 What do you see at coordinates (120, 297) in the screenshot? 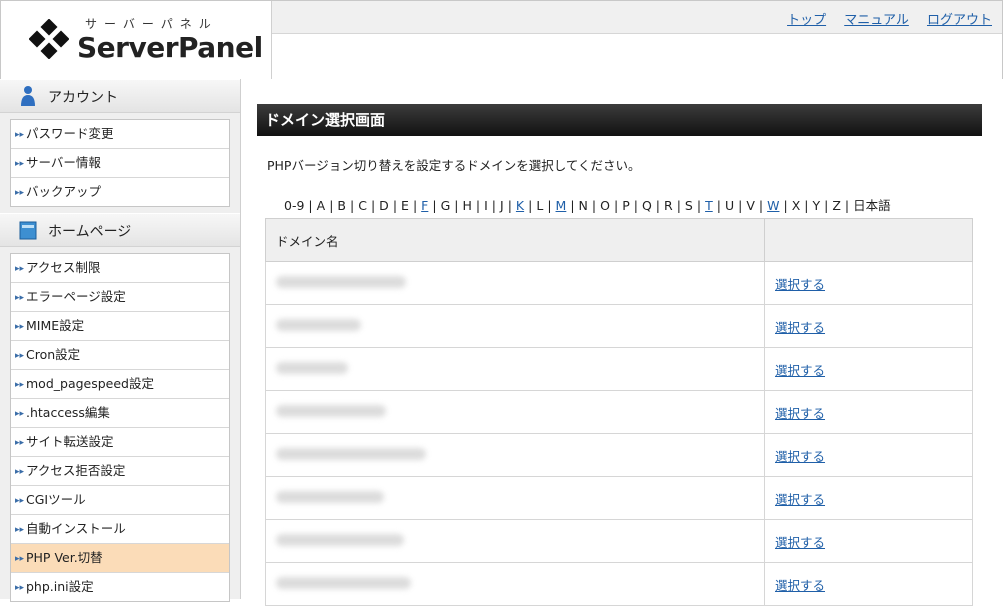
I see `sidebar-item-error-page: ▸▸ エラーページ設定` at bounding box center [120, 297].